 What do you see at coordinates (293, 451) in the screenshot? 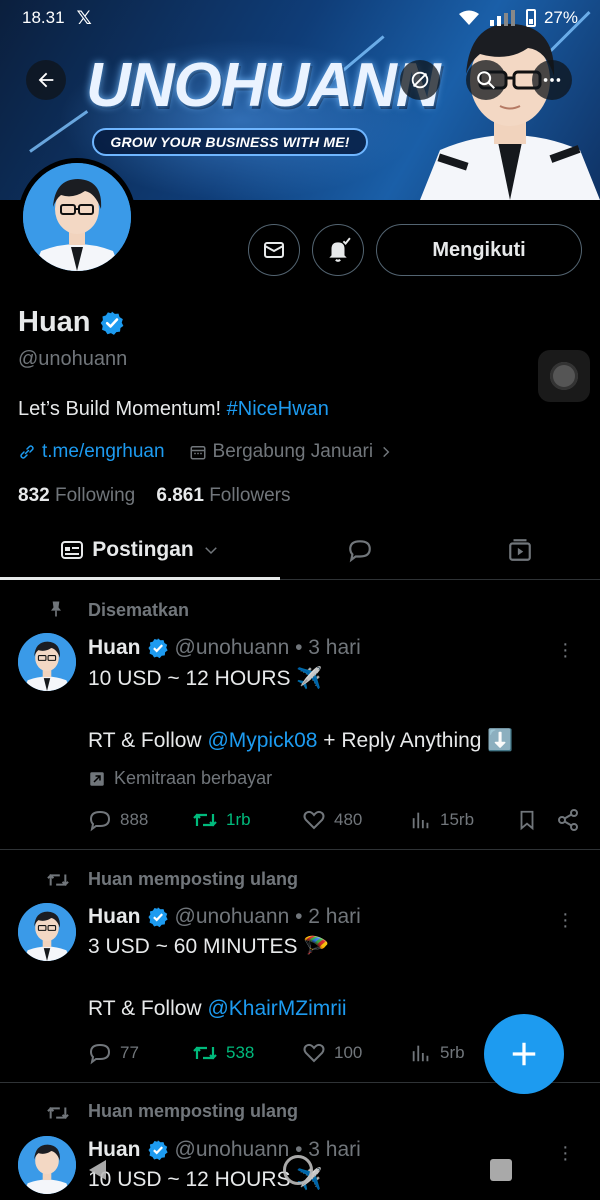
I see `joined-date: Bergabung Januari` at bounding box center [293, 451].